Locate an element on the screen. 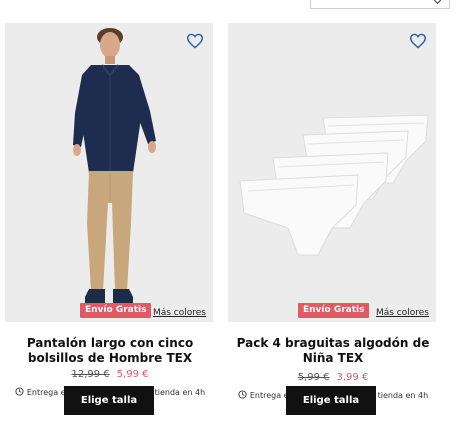 This screenshot has height=447, width=475. price-row: 5,99 € 3,99 € is located at coordinates (333, 377).